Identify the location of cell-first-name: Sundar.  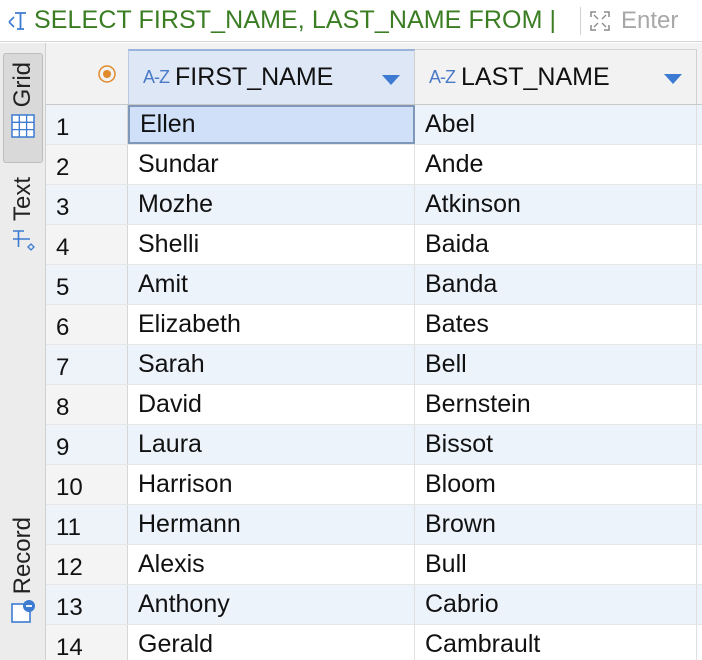
(271, 164).